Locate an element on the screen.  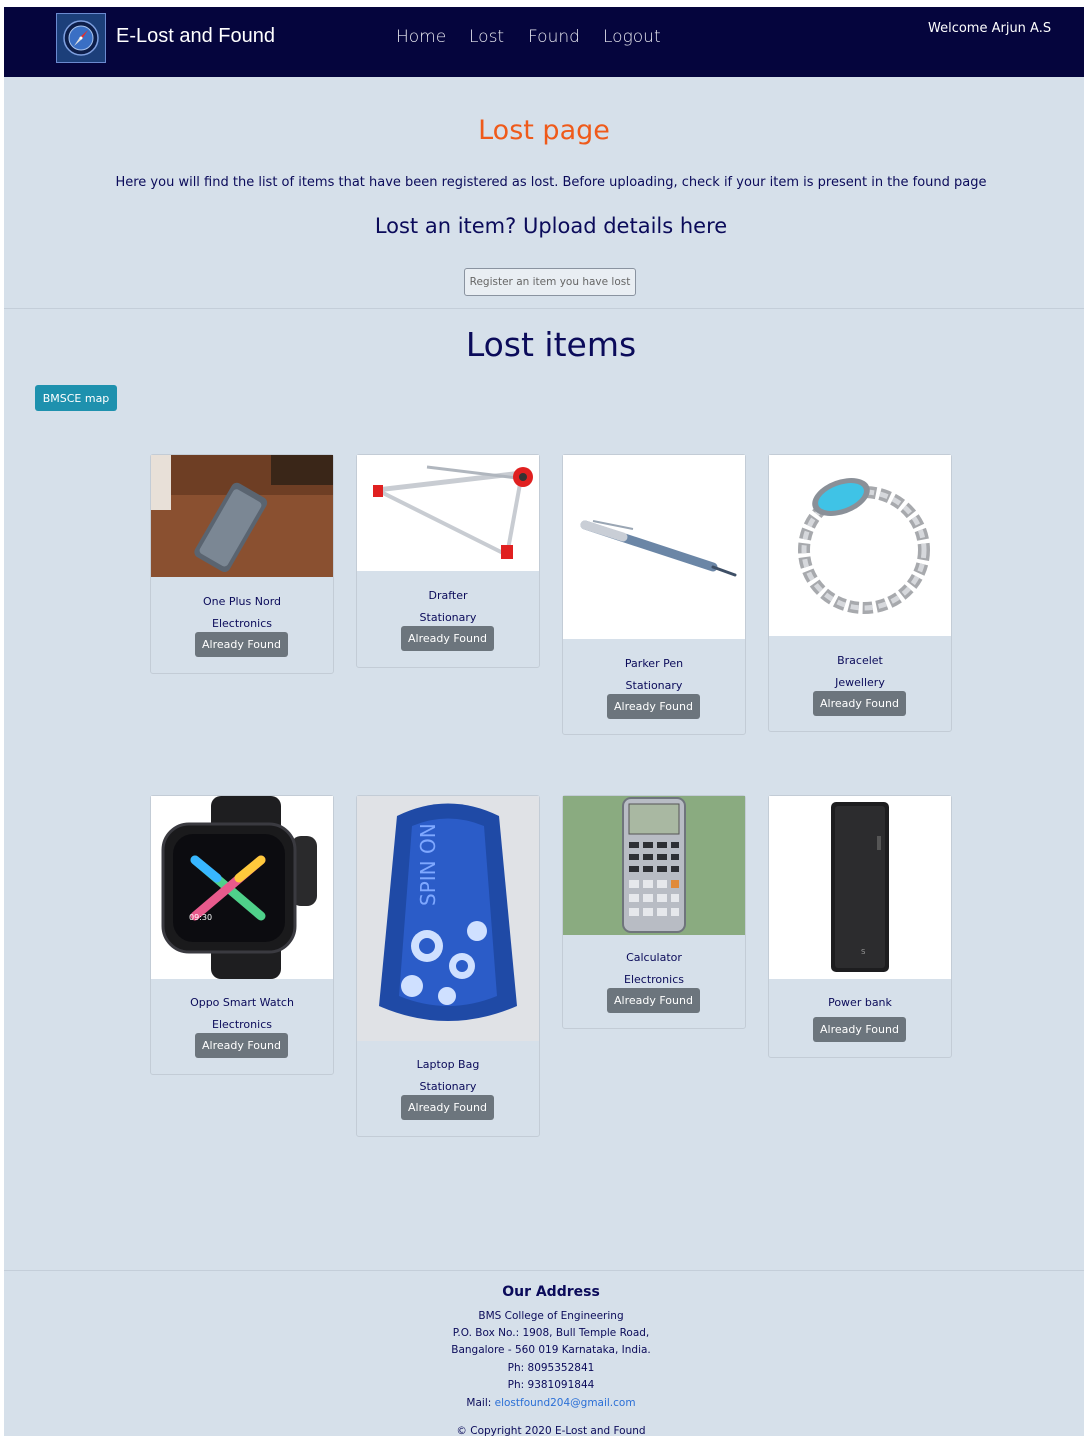
item-category: Jewellery is located at coordinates (860, 682).